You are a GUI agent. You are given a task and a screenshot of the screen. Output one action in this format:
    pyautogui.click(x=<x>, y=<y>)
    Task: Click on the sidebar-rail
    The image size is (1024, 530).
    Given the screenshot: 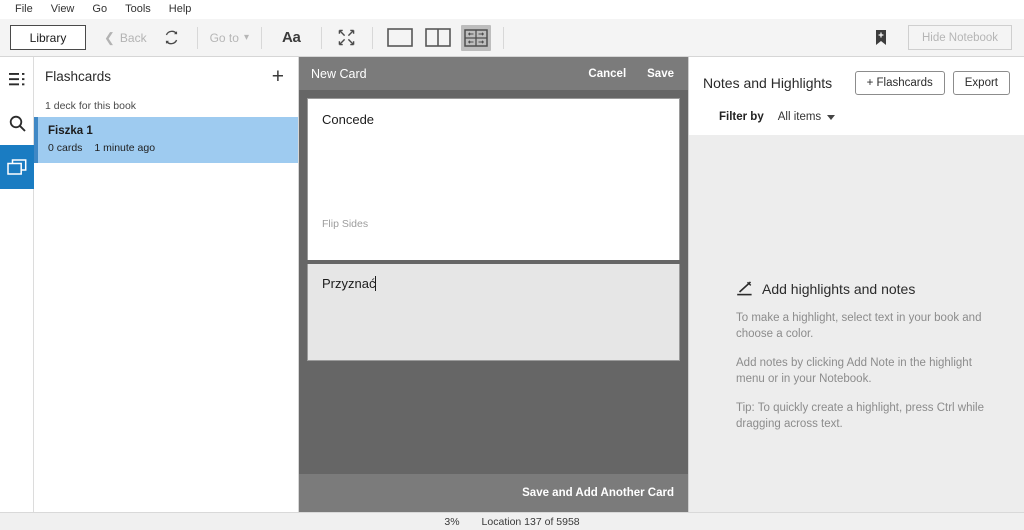 What is the action you would take?
    pyautogui.click(x=17, y=284)
    